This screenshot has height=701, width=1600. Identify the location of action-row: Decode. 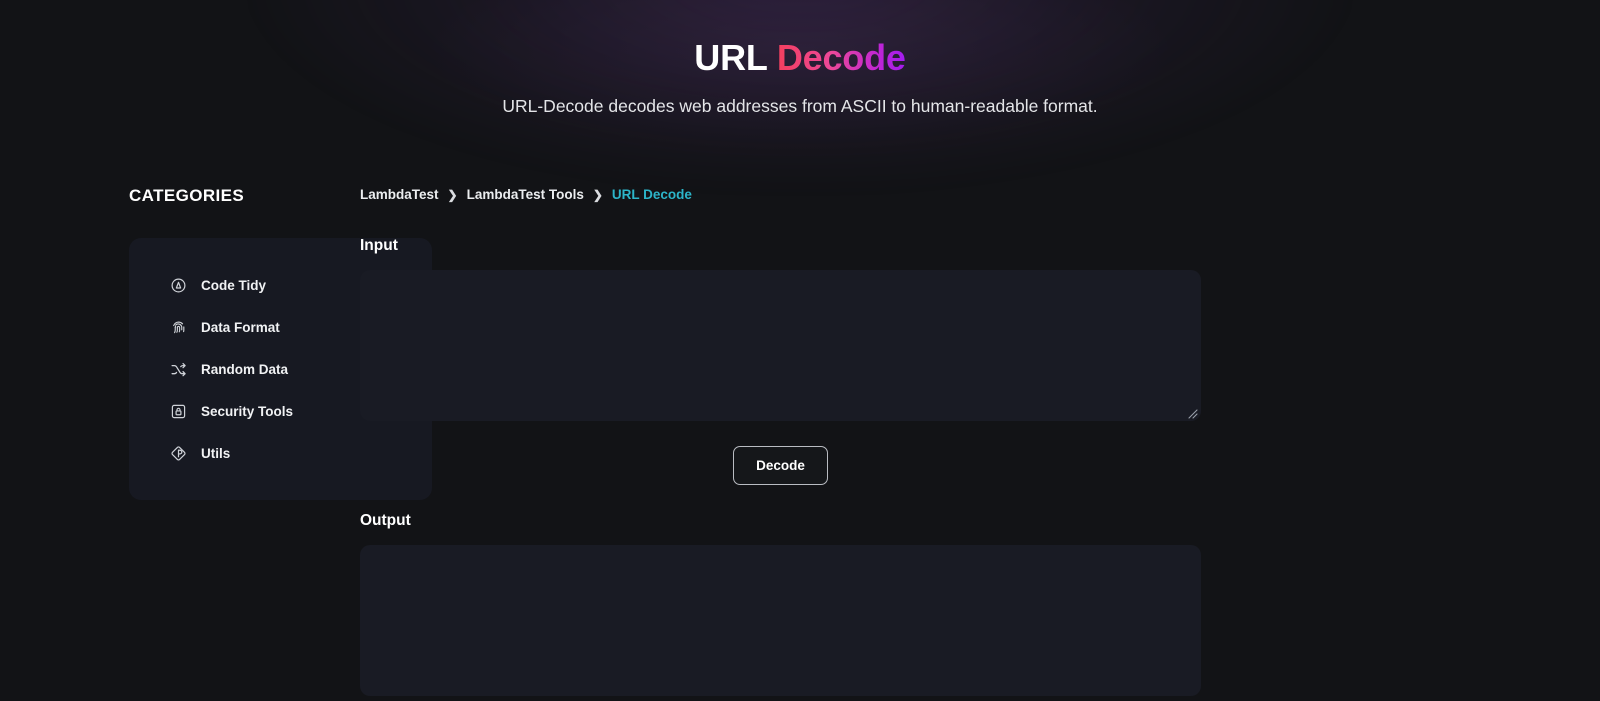
(780, 465).